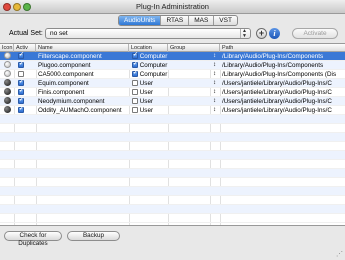  Describe the element at coordinates (202, 20) in the screenshot. I see `tab-mas: MAS` at that location.